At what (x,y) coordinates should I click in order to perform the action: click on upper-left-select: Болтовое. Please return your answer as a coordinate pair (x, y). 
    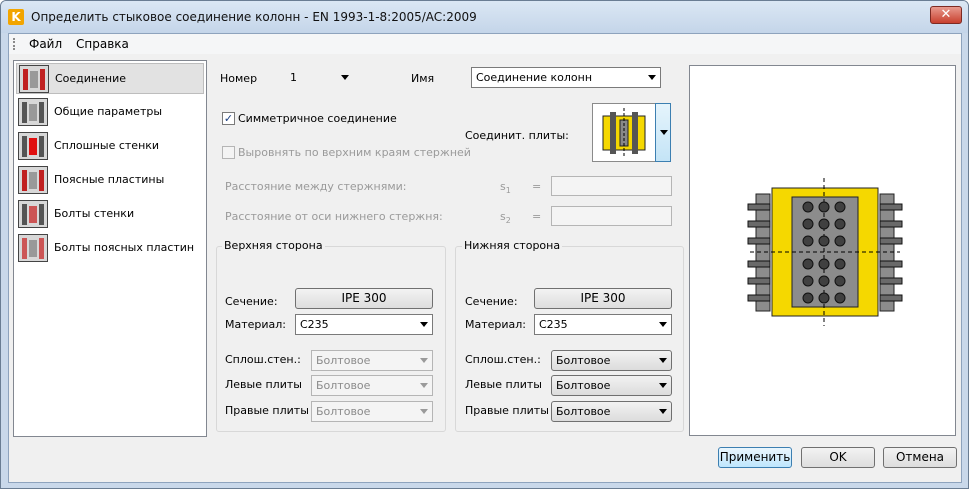
    Looking at the image, I should click on (372, 385).